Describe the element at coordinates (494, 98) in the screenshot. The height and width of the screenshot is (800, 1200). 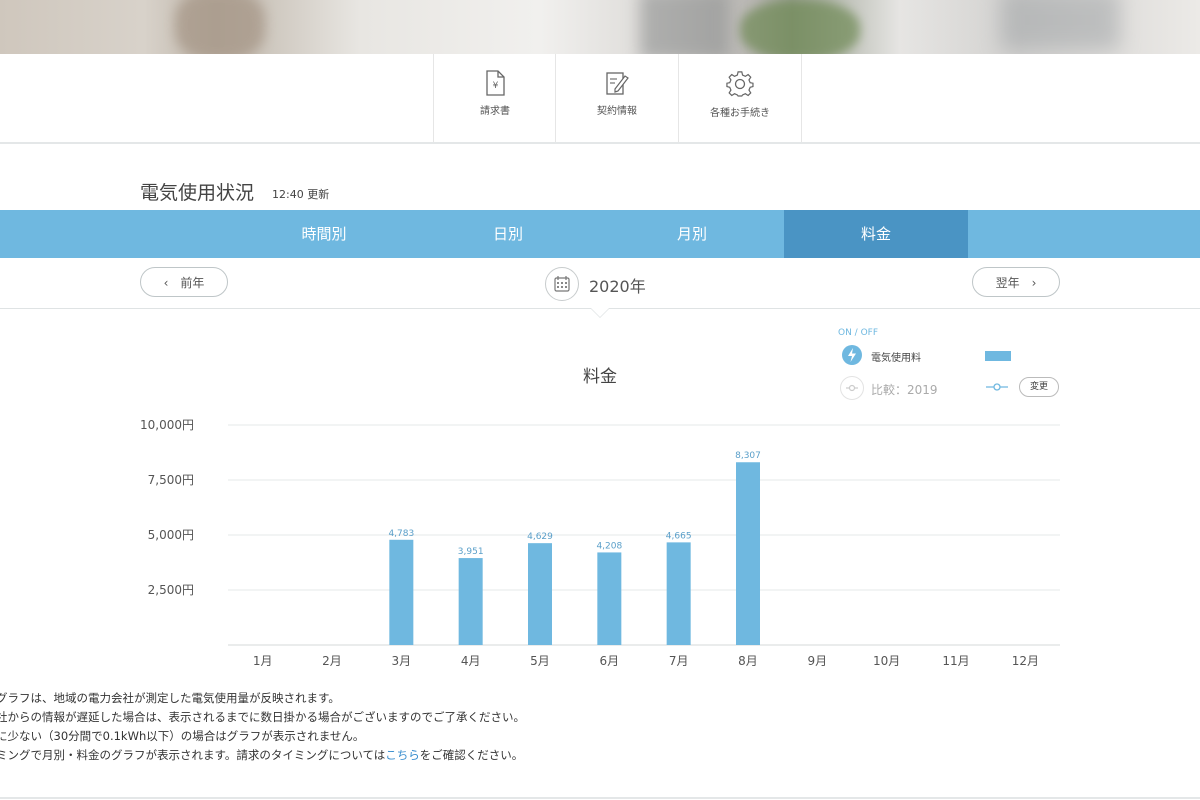
I see `menu-item-invoice: ¥ 請求書` at that location.